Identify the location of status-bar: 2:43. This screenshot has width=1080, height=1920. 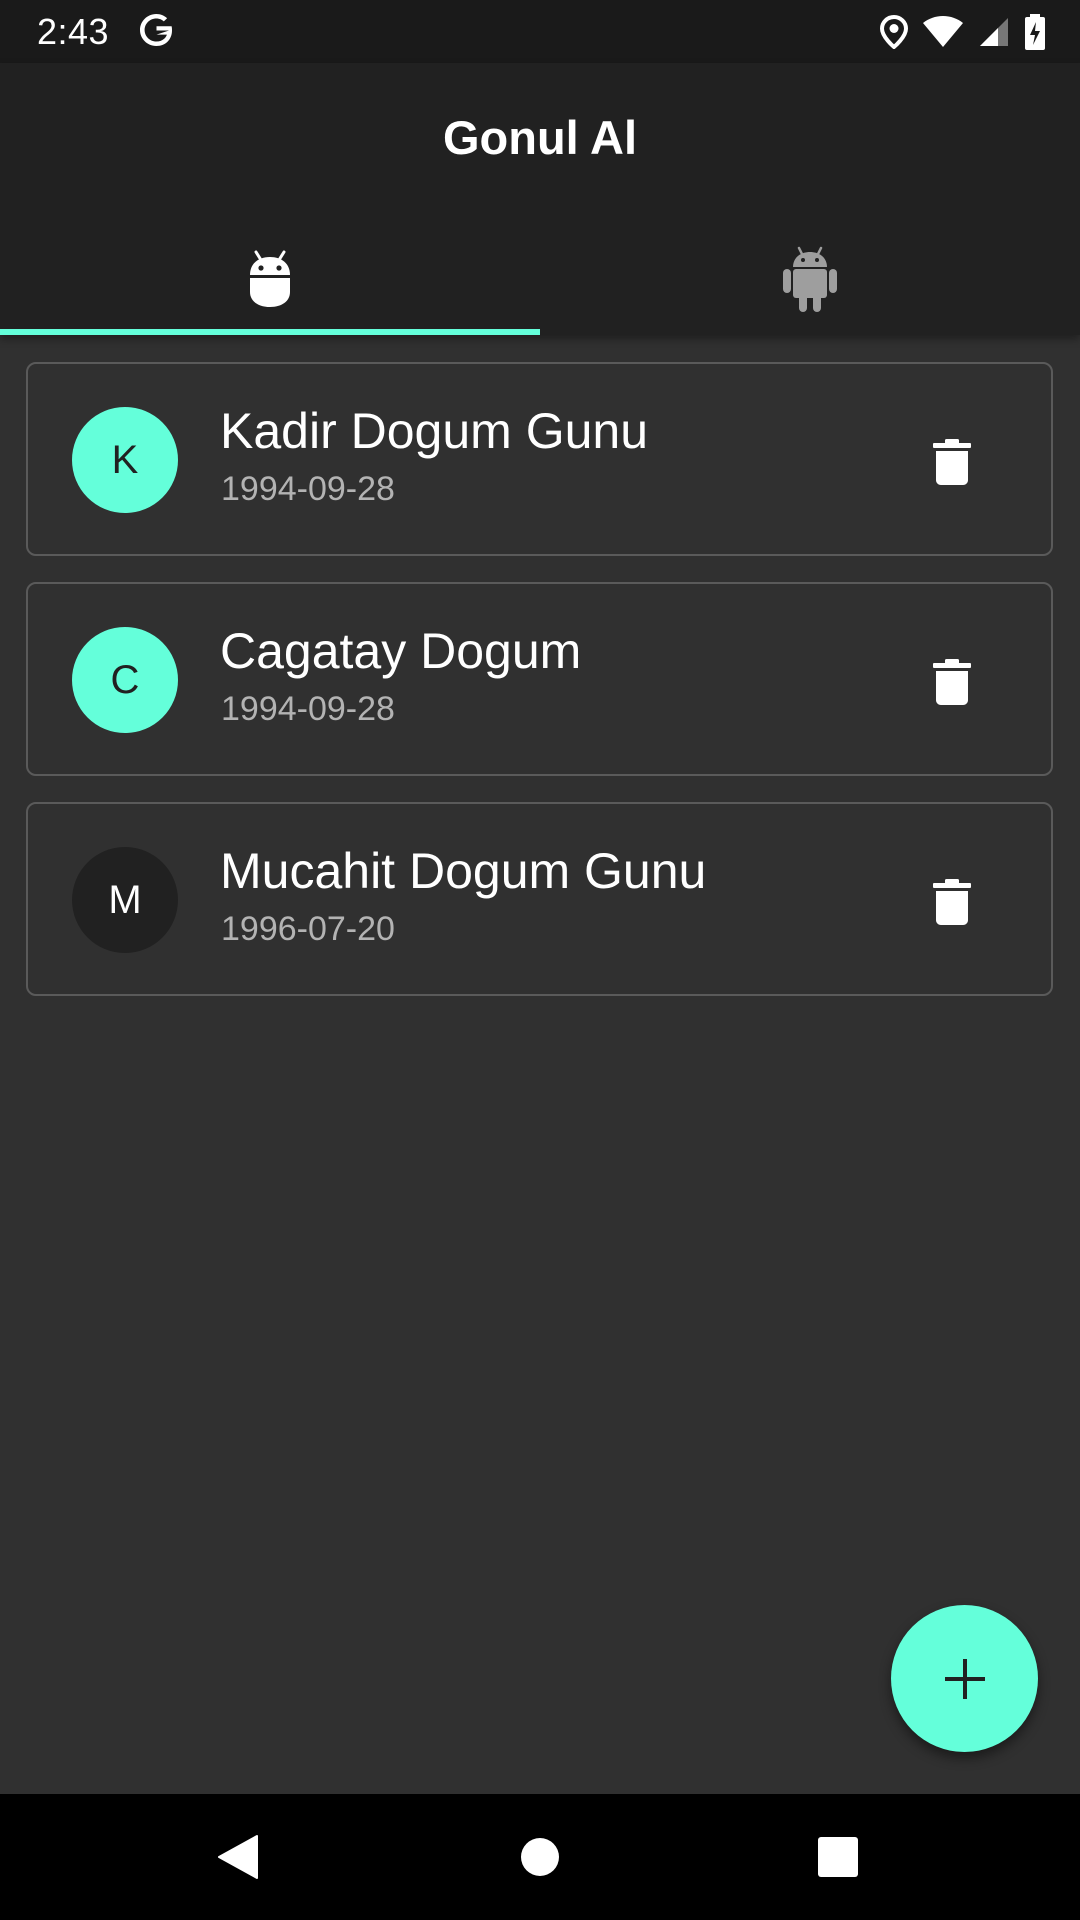
(540, 31).